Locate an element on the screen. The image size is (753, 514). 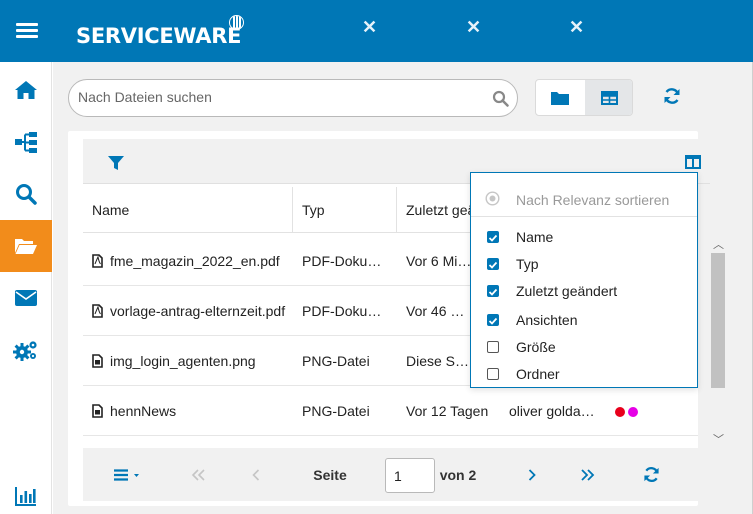
column-option-name: Name is located at coordinates (584, 238).